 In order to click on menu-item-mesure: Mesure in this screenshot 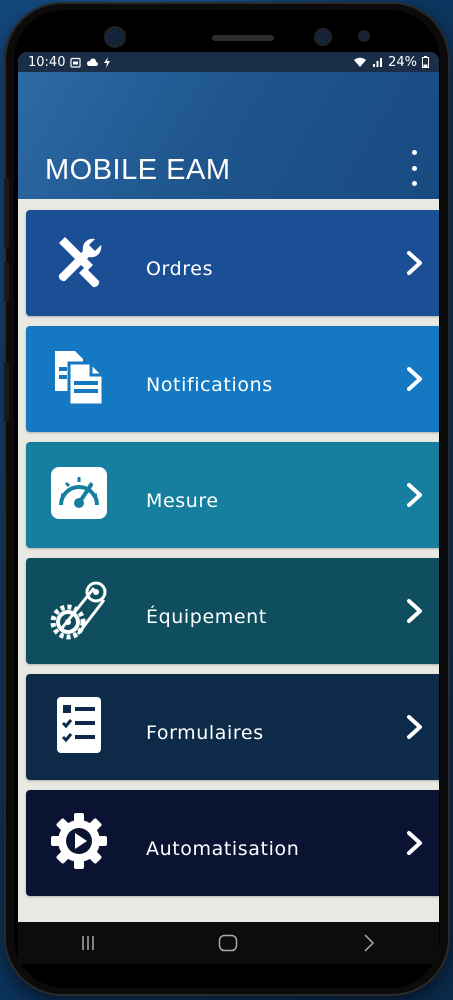, I will do `click(232, 495)`.